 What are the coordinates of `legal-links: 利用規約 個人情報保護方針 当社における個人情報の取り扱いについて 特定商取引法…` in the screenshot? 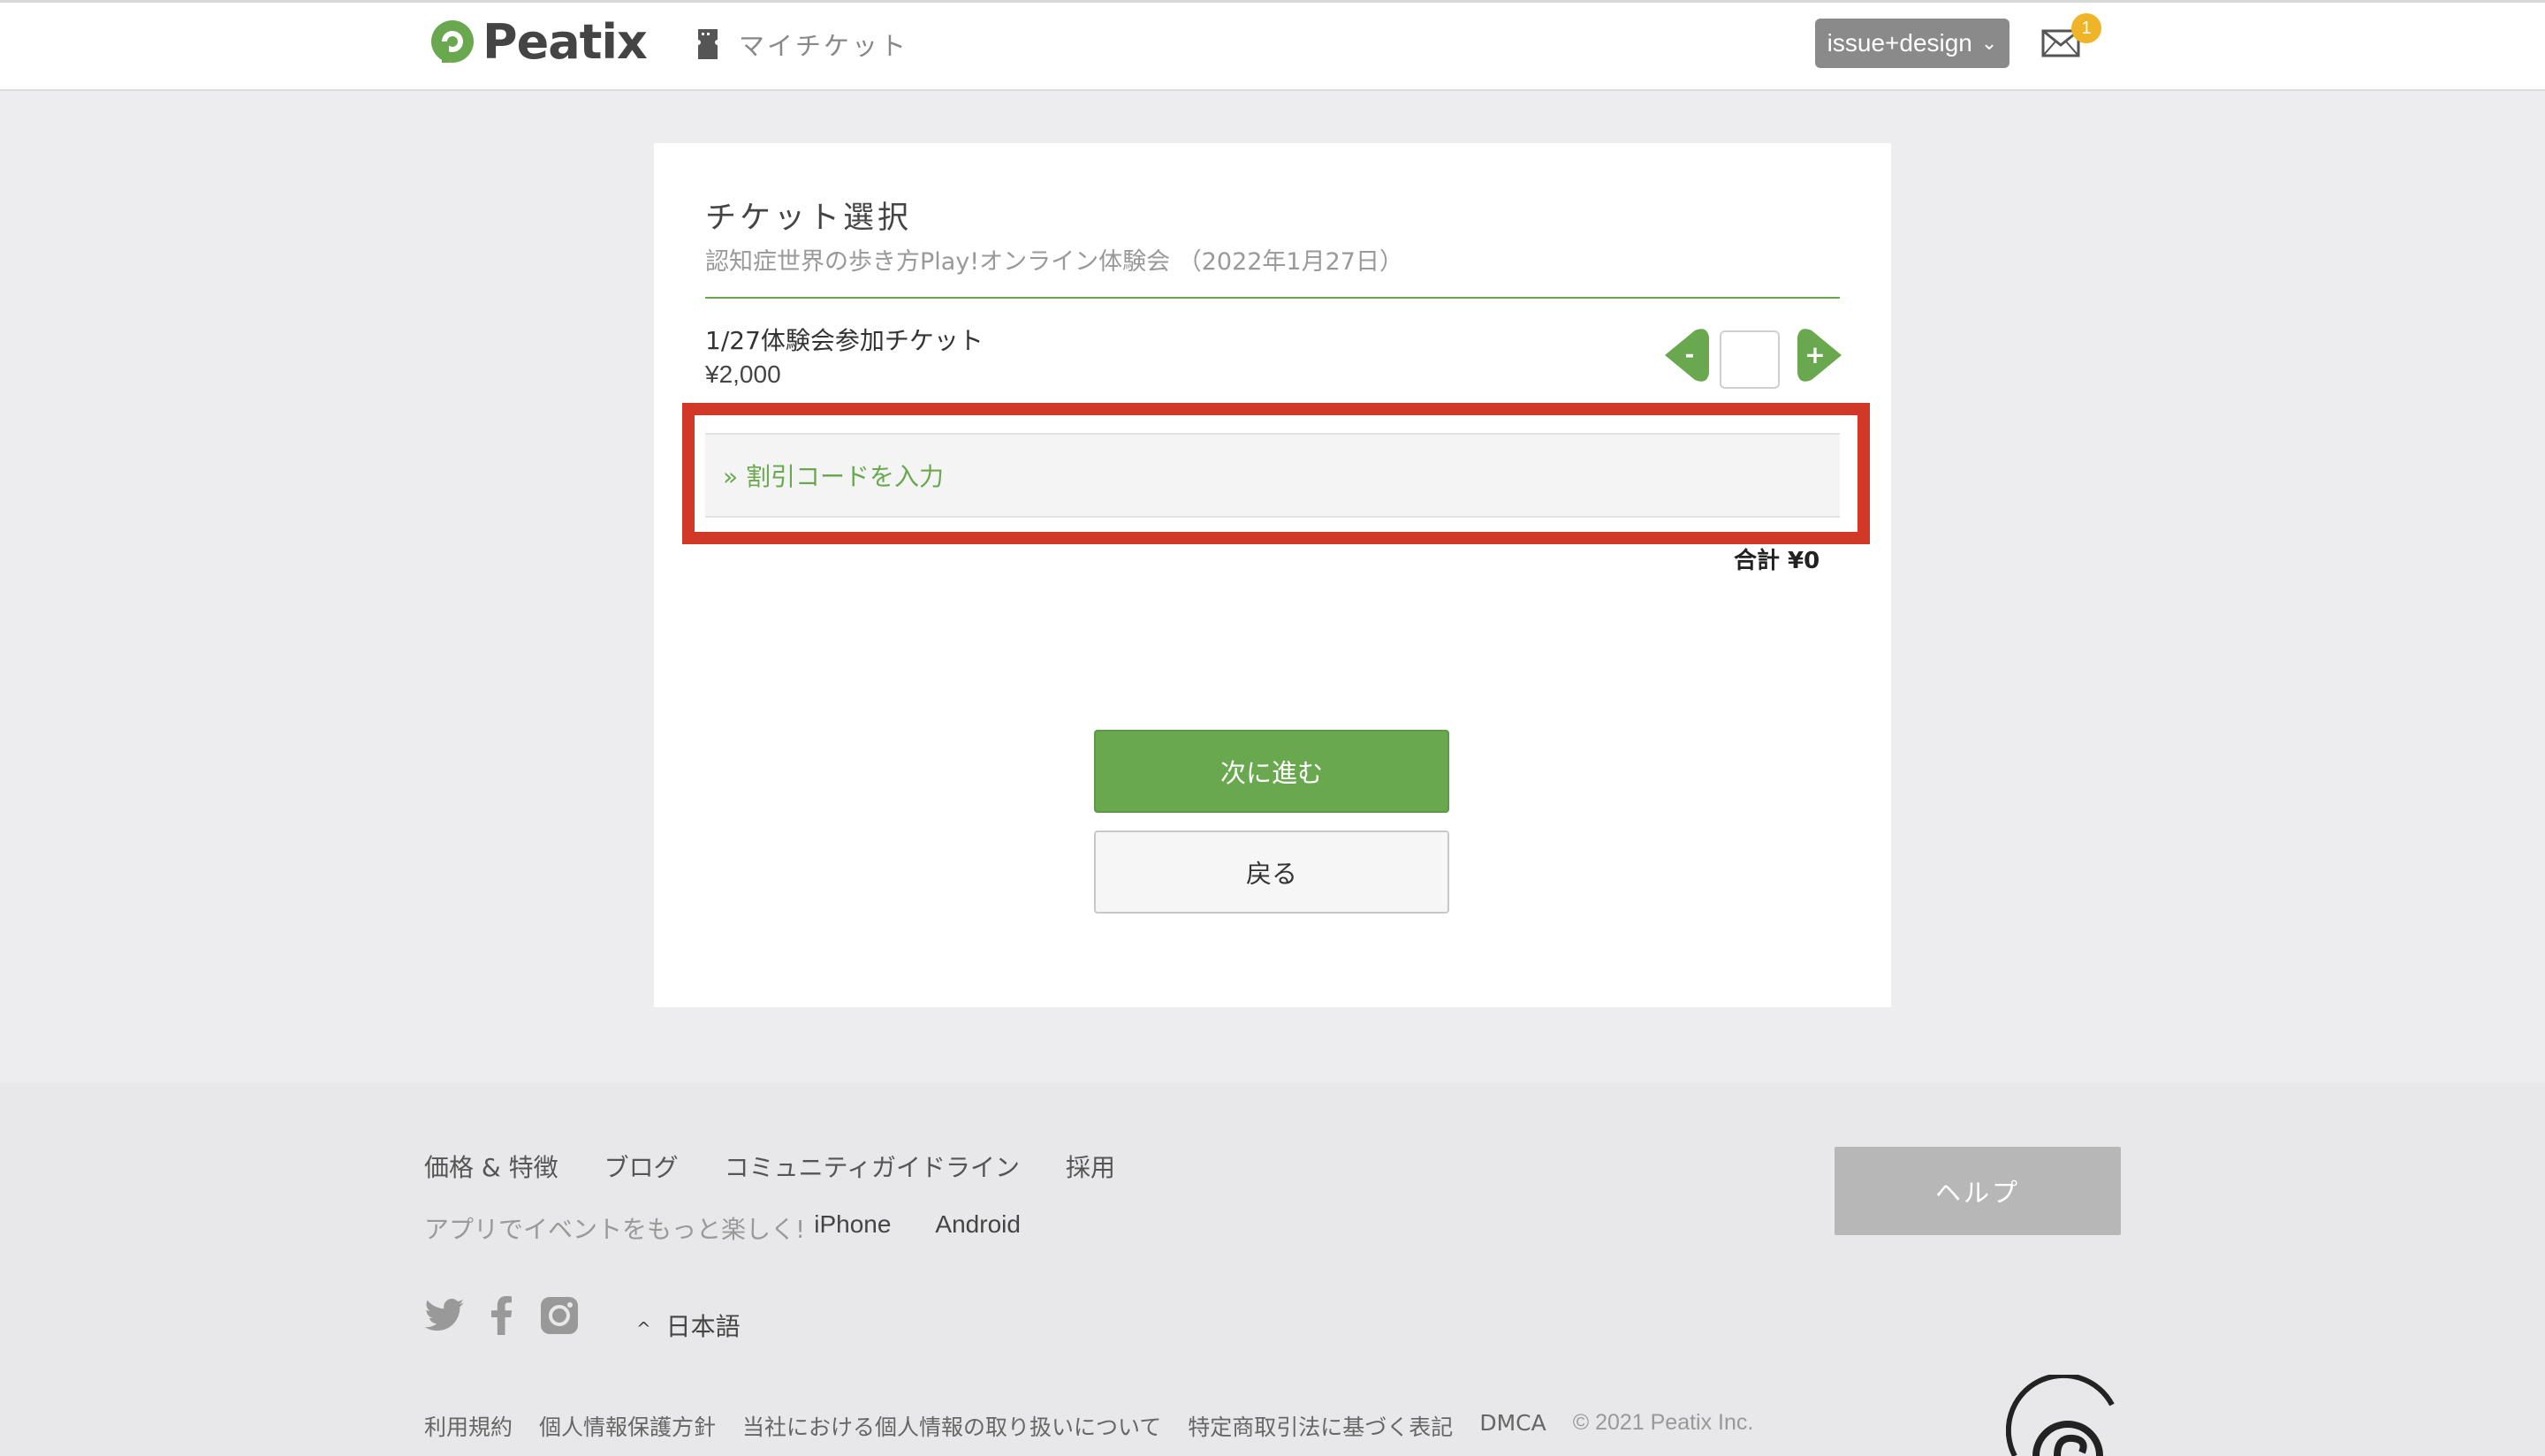 It's located at (1102, 1426).